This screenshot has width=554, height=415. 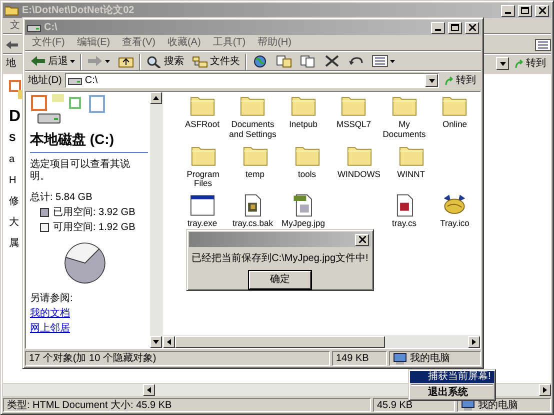 What do you see at coordinates (274, 43) in the screenshot?
I see `menu-item: 帮助(H)` at bounding box center [274, 43].